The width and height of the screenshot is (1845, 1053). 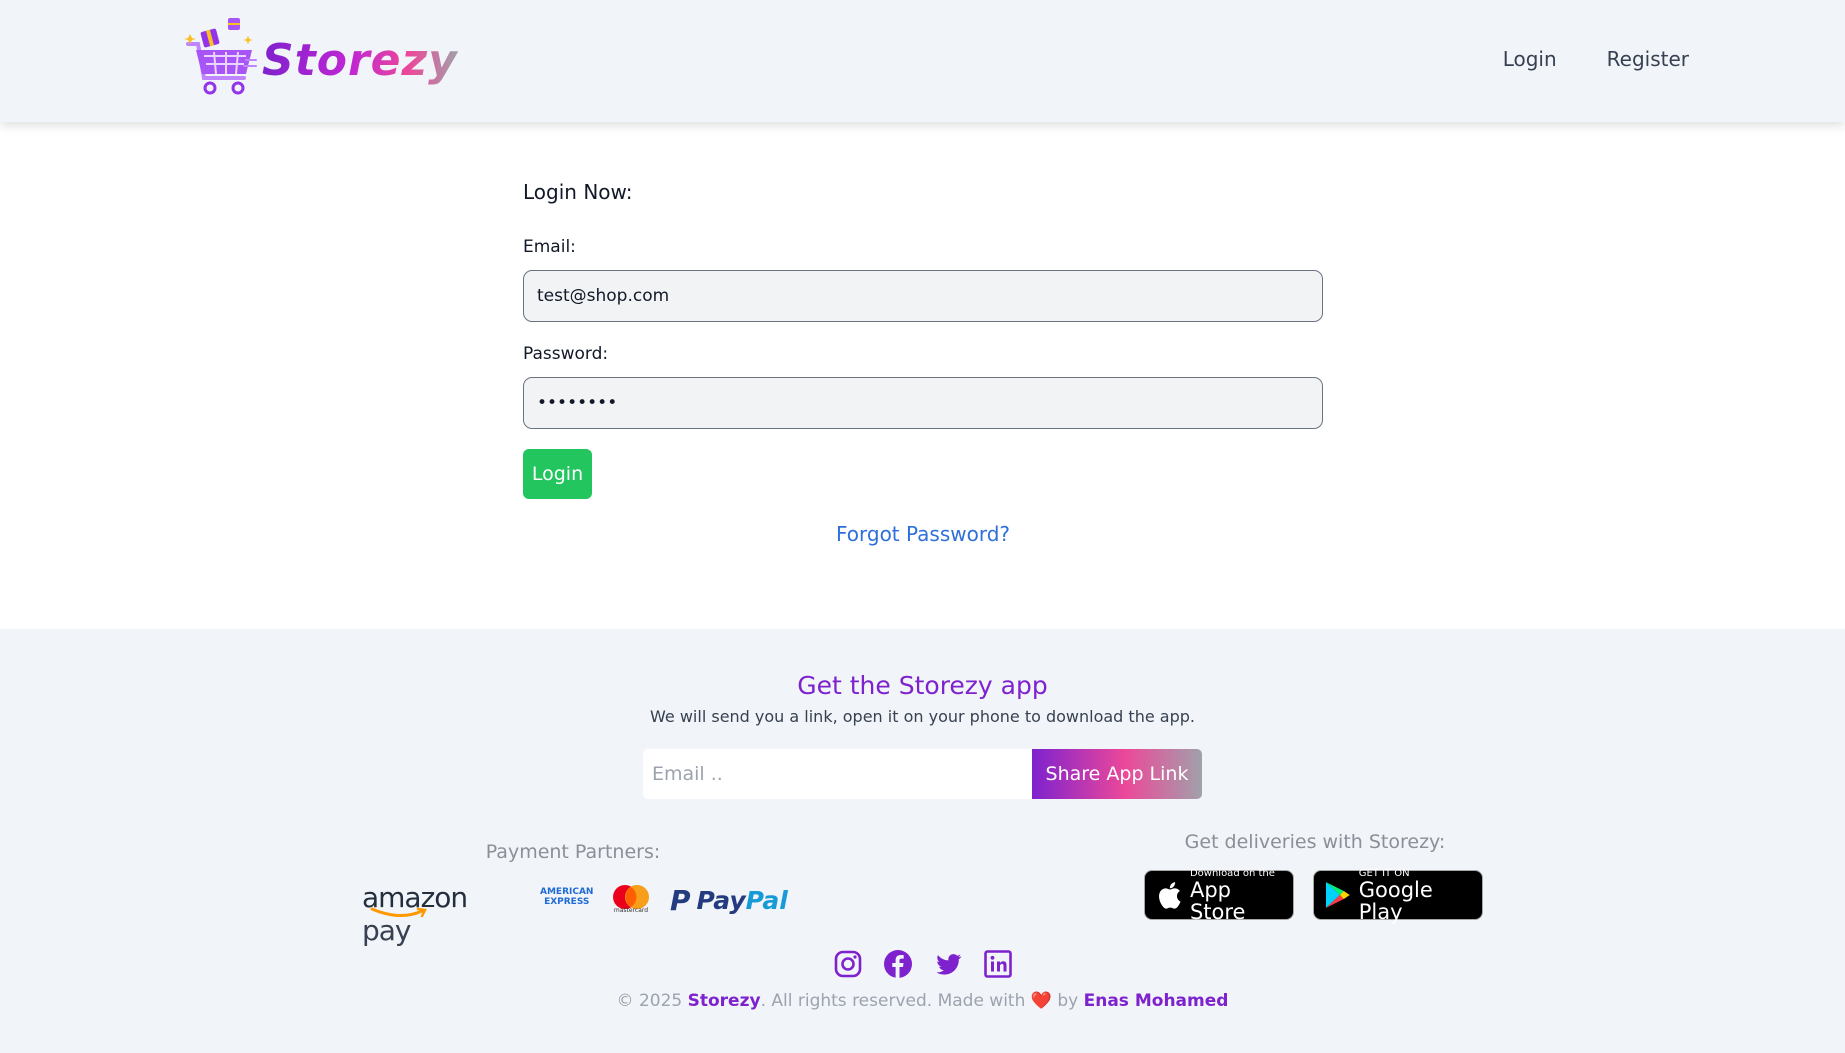 I want to click on app-store-badge: Download on the App Store, so click(x=1219, y=895).